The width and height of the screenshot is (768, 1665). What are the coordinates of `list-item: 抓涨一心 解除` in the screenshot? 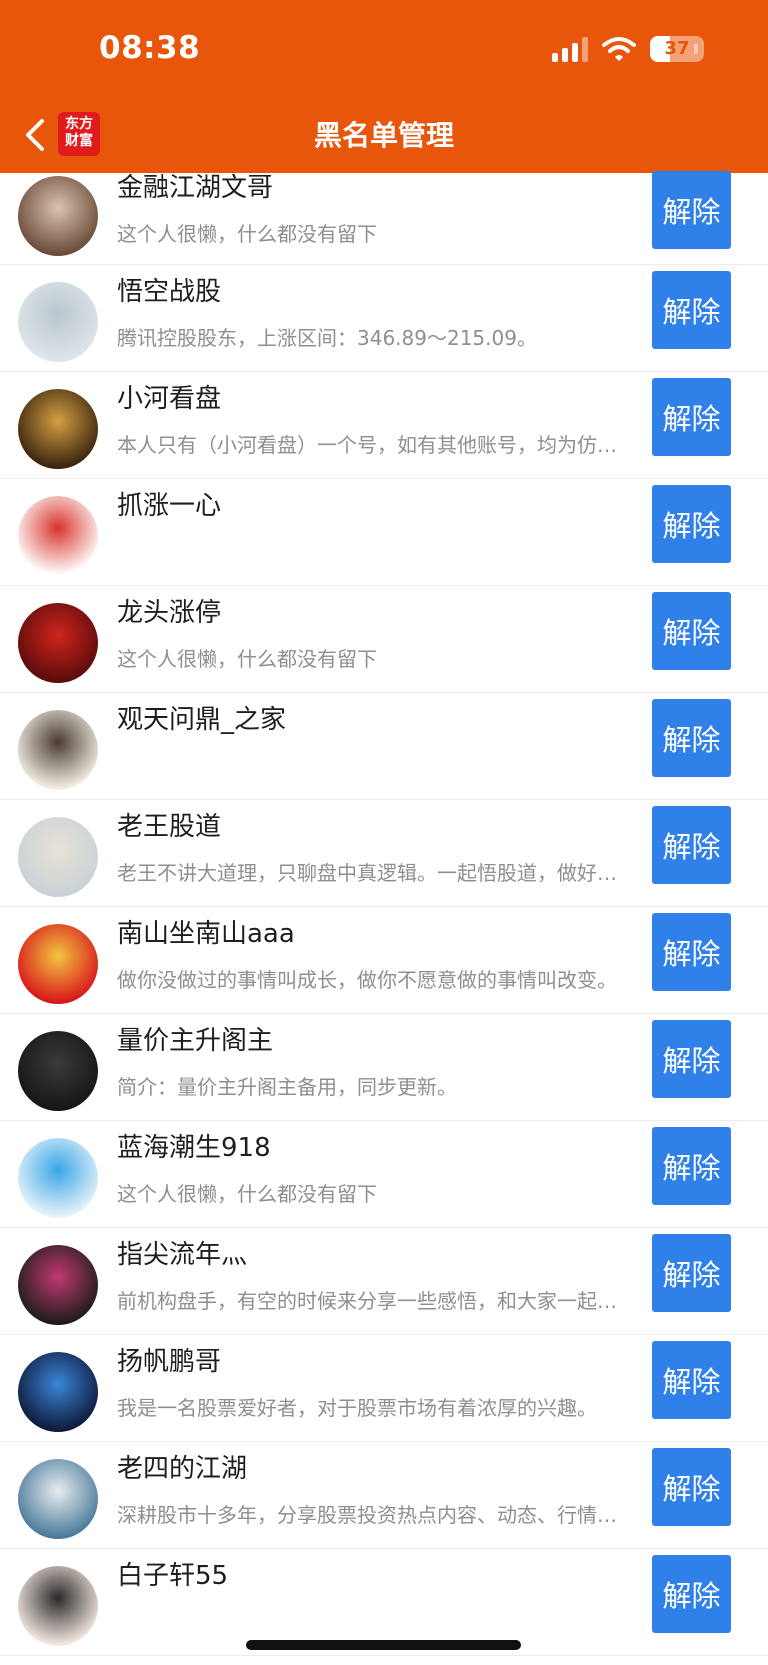 It's located at (384, 532).